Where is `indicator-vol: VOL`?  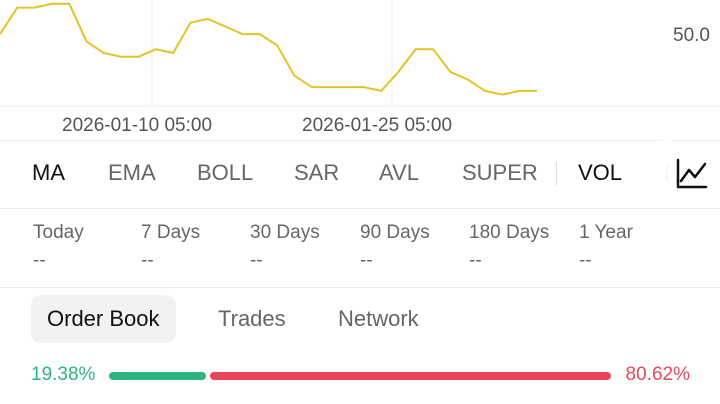 indicator-vol: VOL is located at coordinates (600, 173).